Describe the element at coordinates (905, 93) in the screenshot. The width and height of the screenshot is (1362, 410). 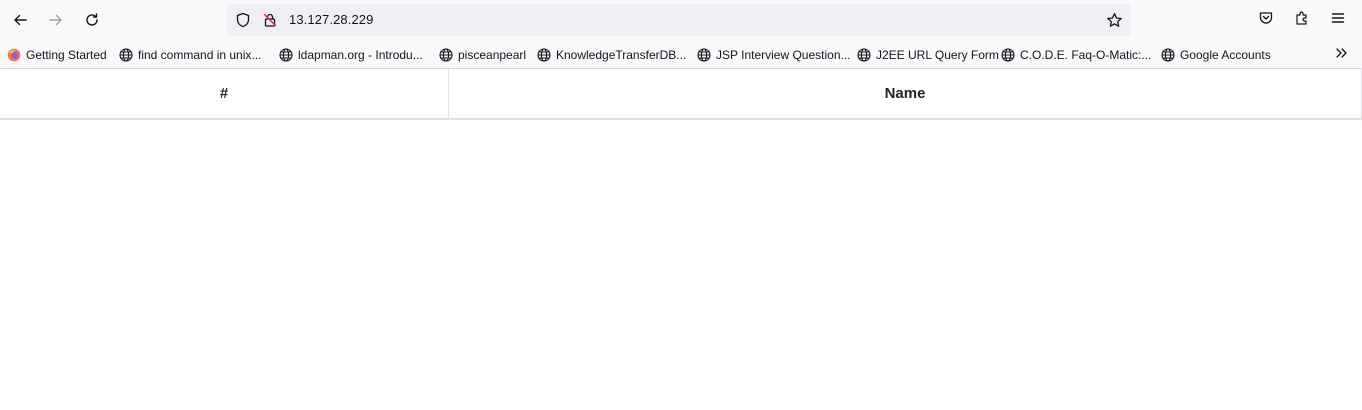
I see `column-header-name: Name` at that location.